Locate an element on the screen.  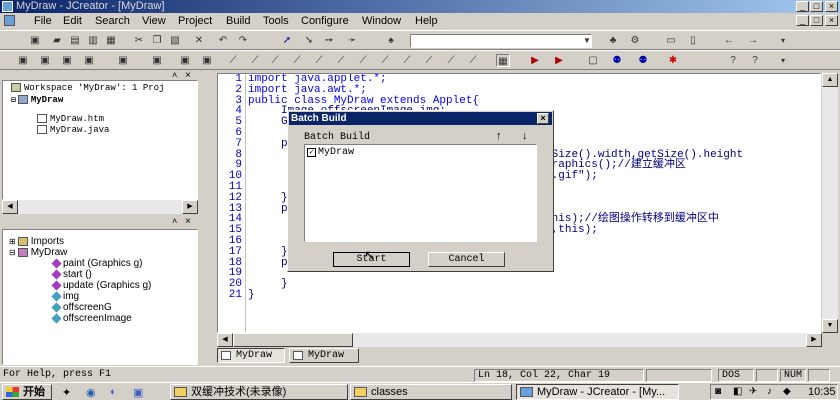
paste-icon: ▧ is located at coordinates (175, 40).